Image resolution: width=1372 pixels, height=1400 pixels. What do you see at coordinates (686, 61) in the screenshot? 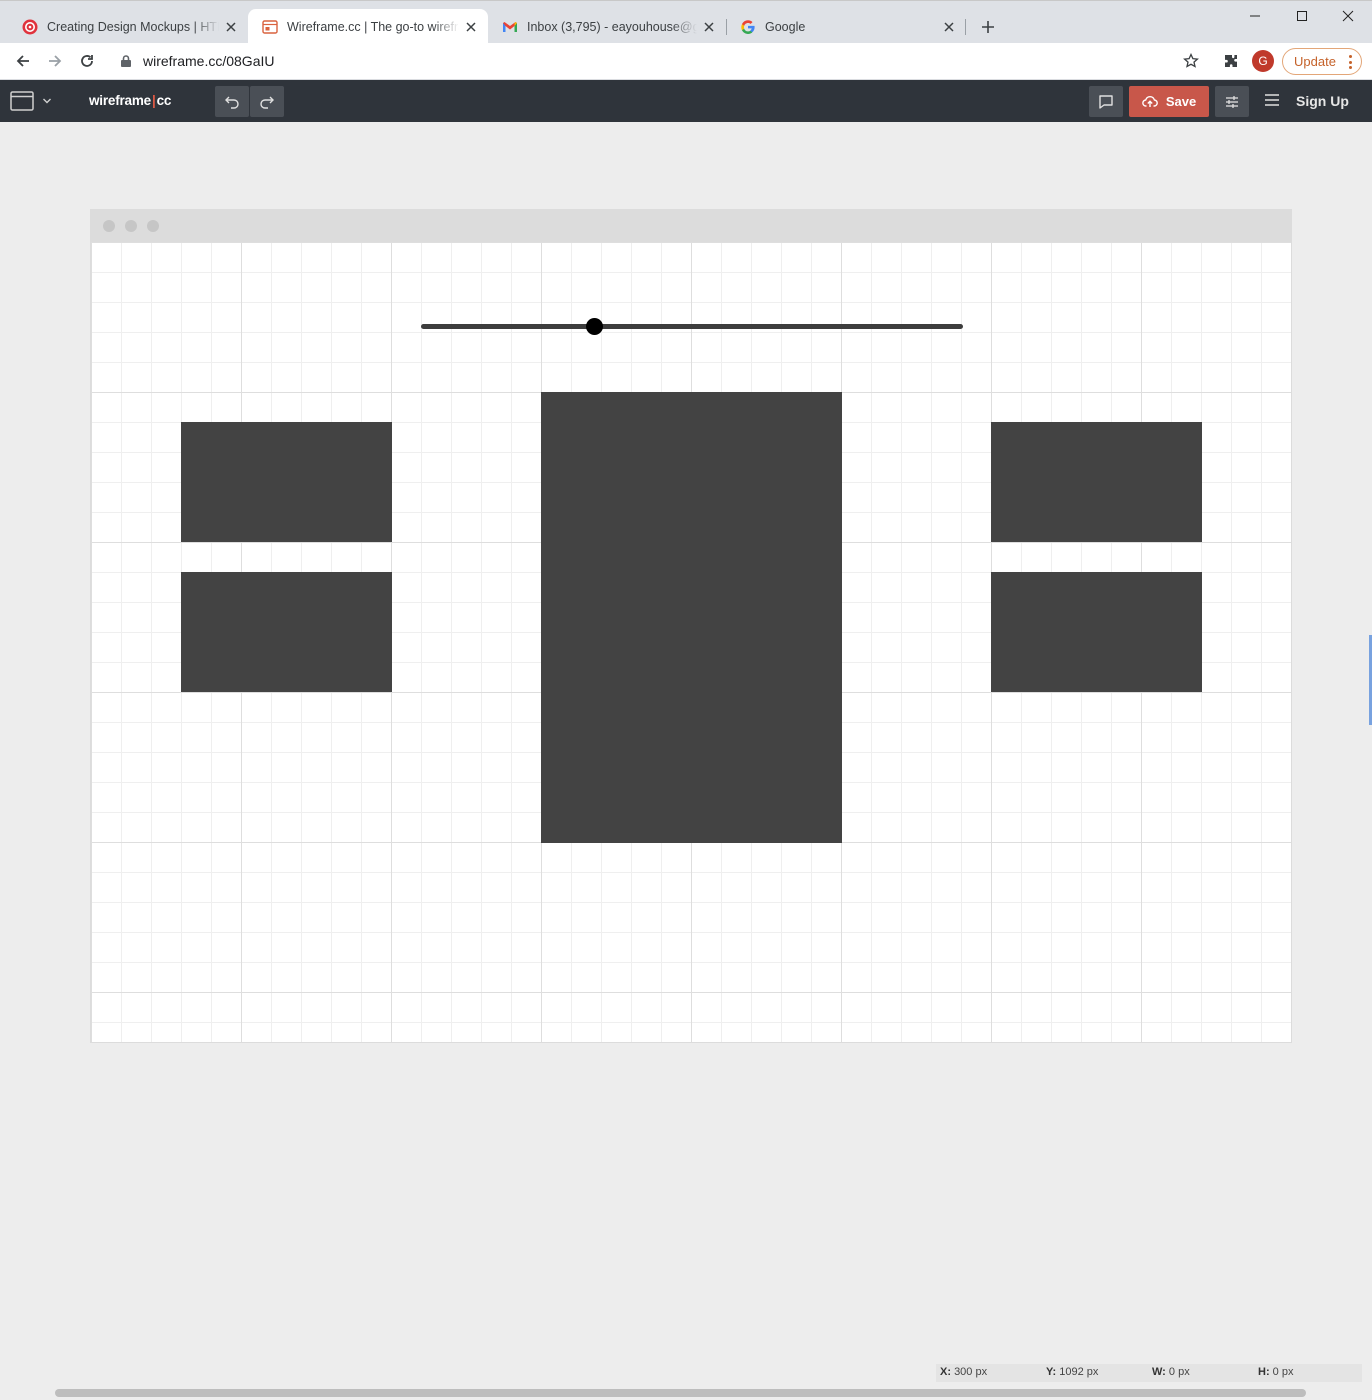
I see `browser-toolbar: wireframe.cc/08GaIU G Update` at bounding box center [686, 61].